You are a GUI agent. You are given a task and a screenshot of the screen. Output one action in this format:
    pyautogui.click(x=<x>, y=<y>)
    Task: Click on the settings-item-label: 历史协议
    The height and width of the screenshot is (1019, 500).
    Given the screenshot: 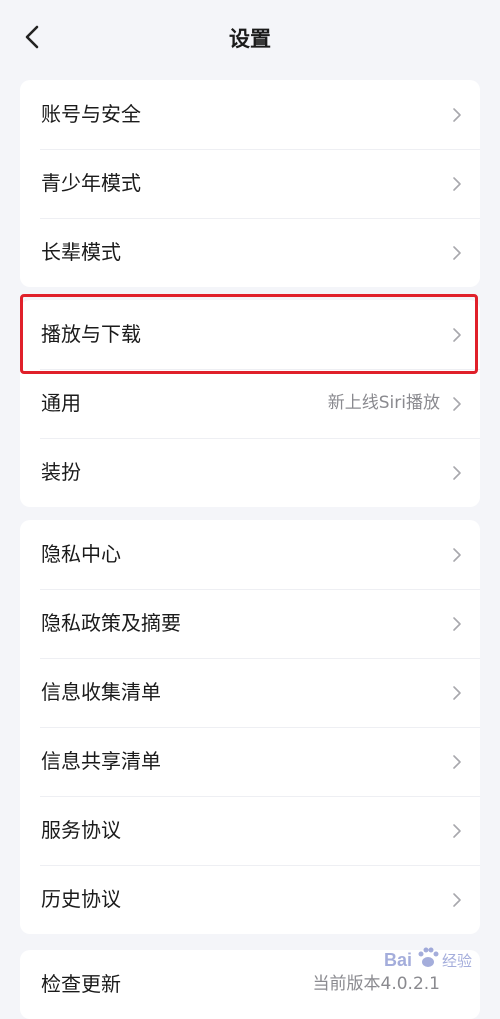 What is the action you would take?
    pyautogui.click(x=81, y=899)
    